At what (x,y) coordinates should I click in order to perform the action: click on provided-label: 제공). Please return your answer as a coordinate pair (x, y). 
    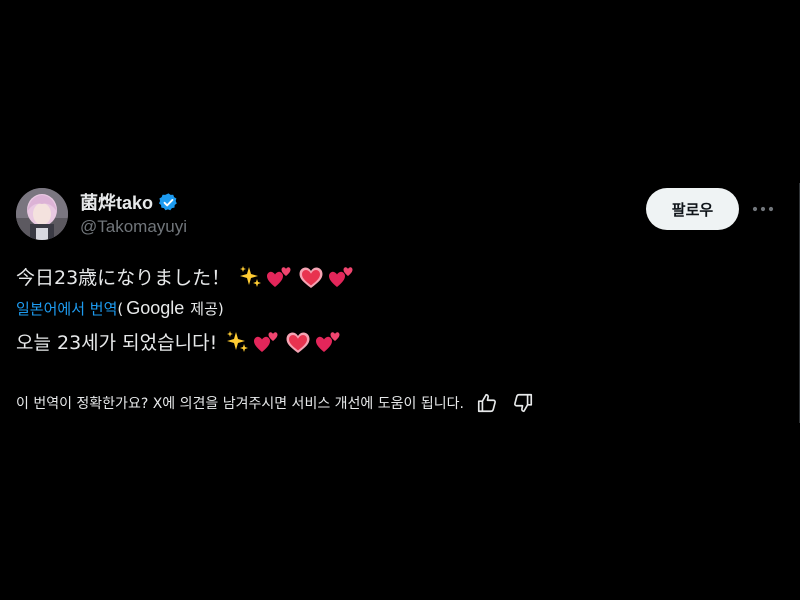
    Looking at the image, I should click on (207, 309).